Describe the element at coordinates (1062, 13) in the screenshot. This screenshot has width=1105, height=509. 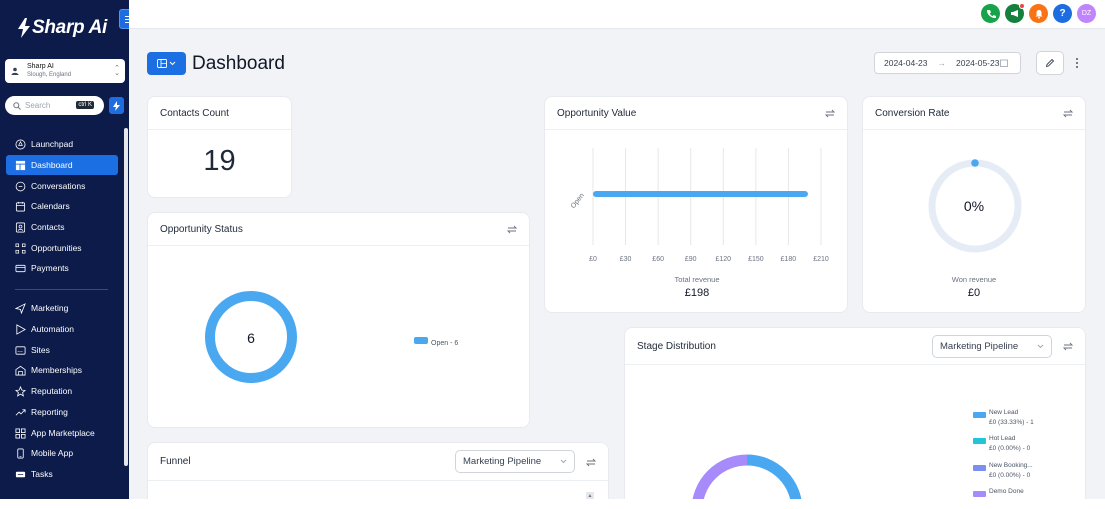
I see `help-icon: ?` at that location.